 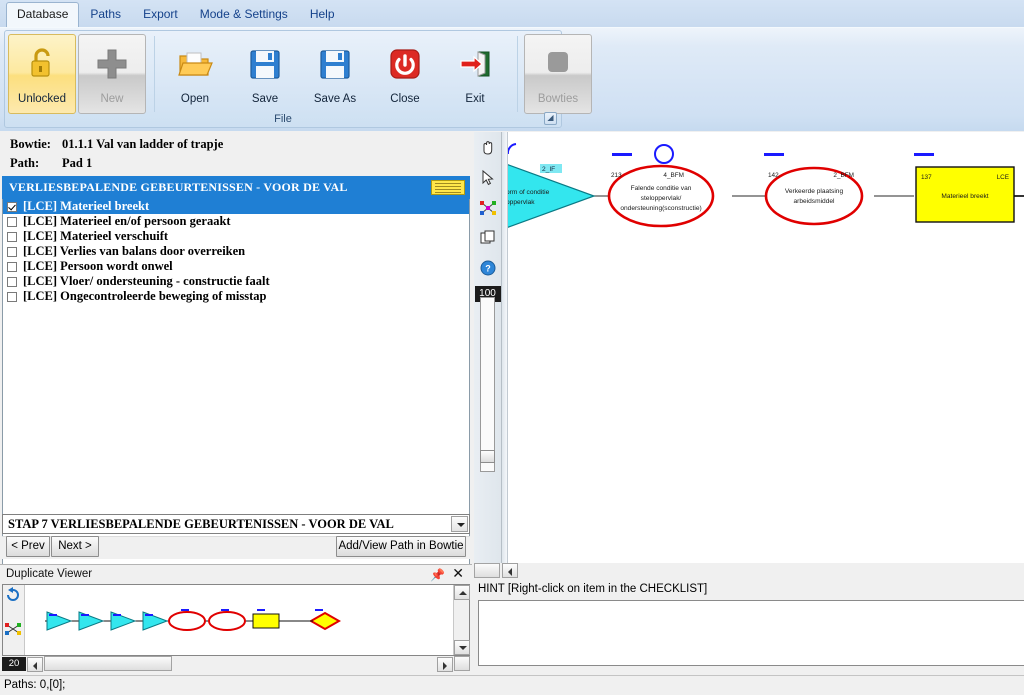 What do you see at coordinates (488, 208) in the screenshot?
I see `diagram-nodes-icon` at bounding box center [488, 208].